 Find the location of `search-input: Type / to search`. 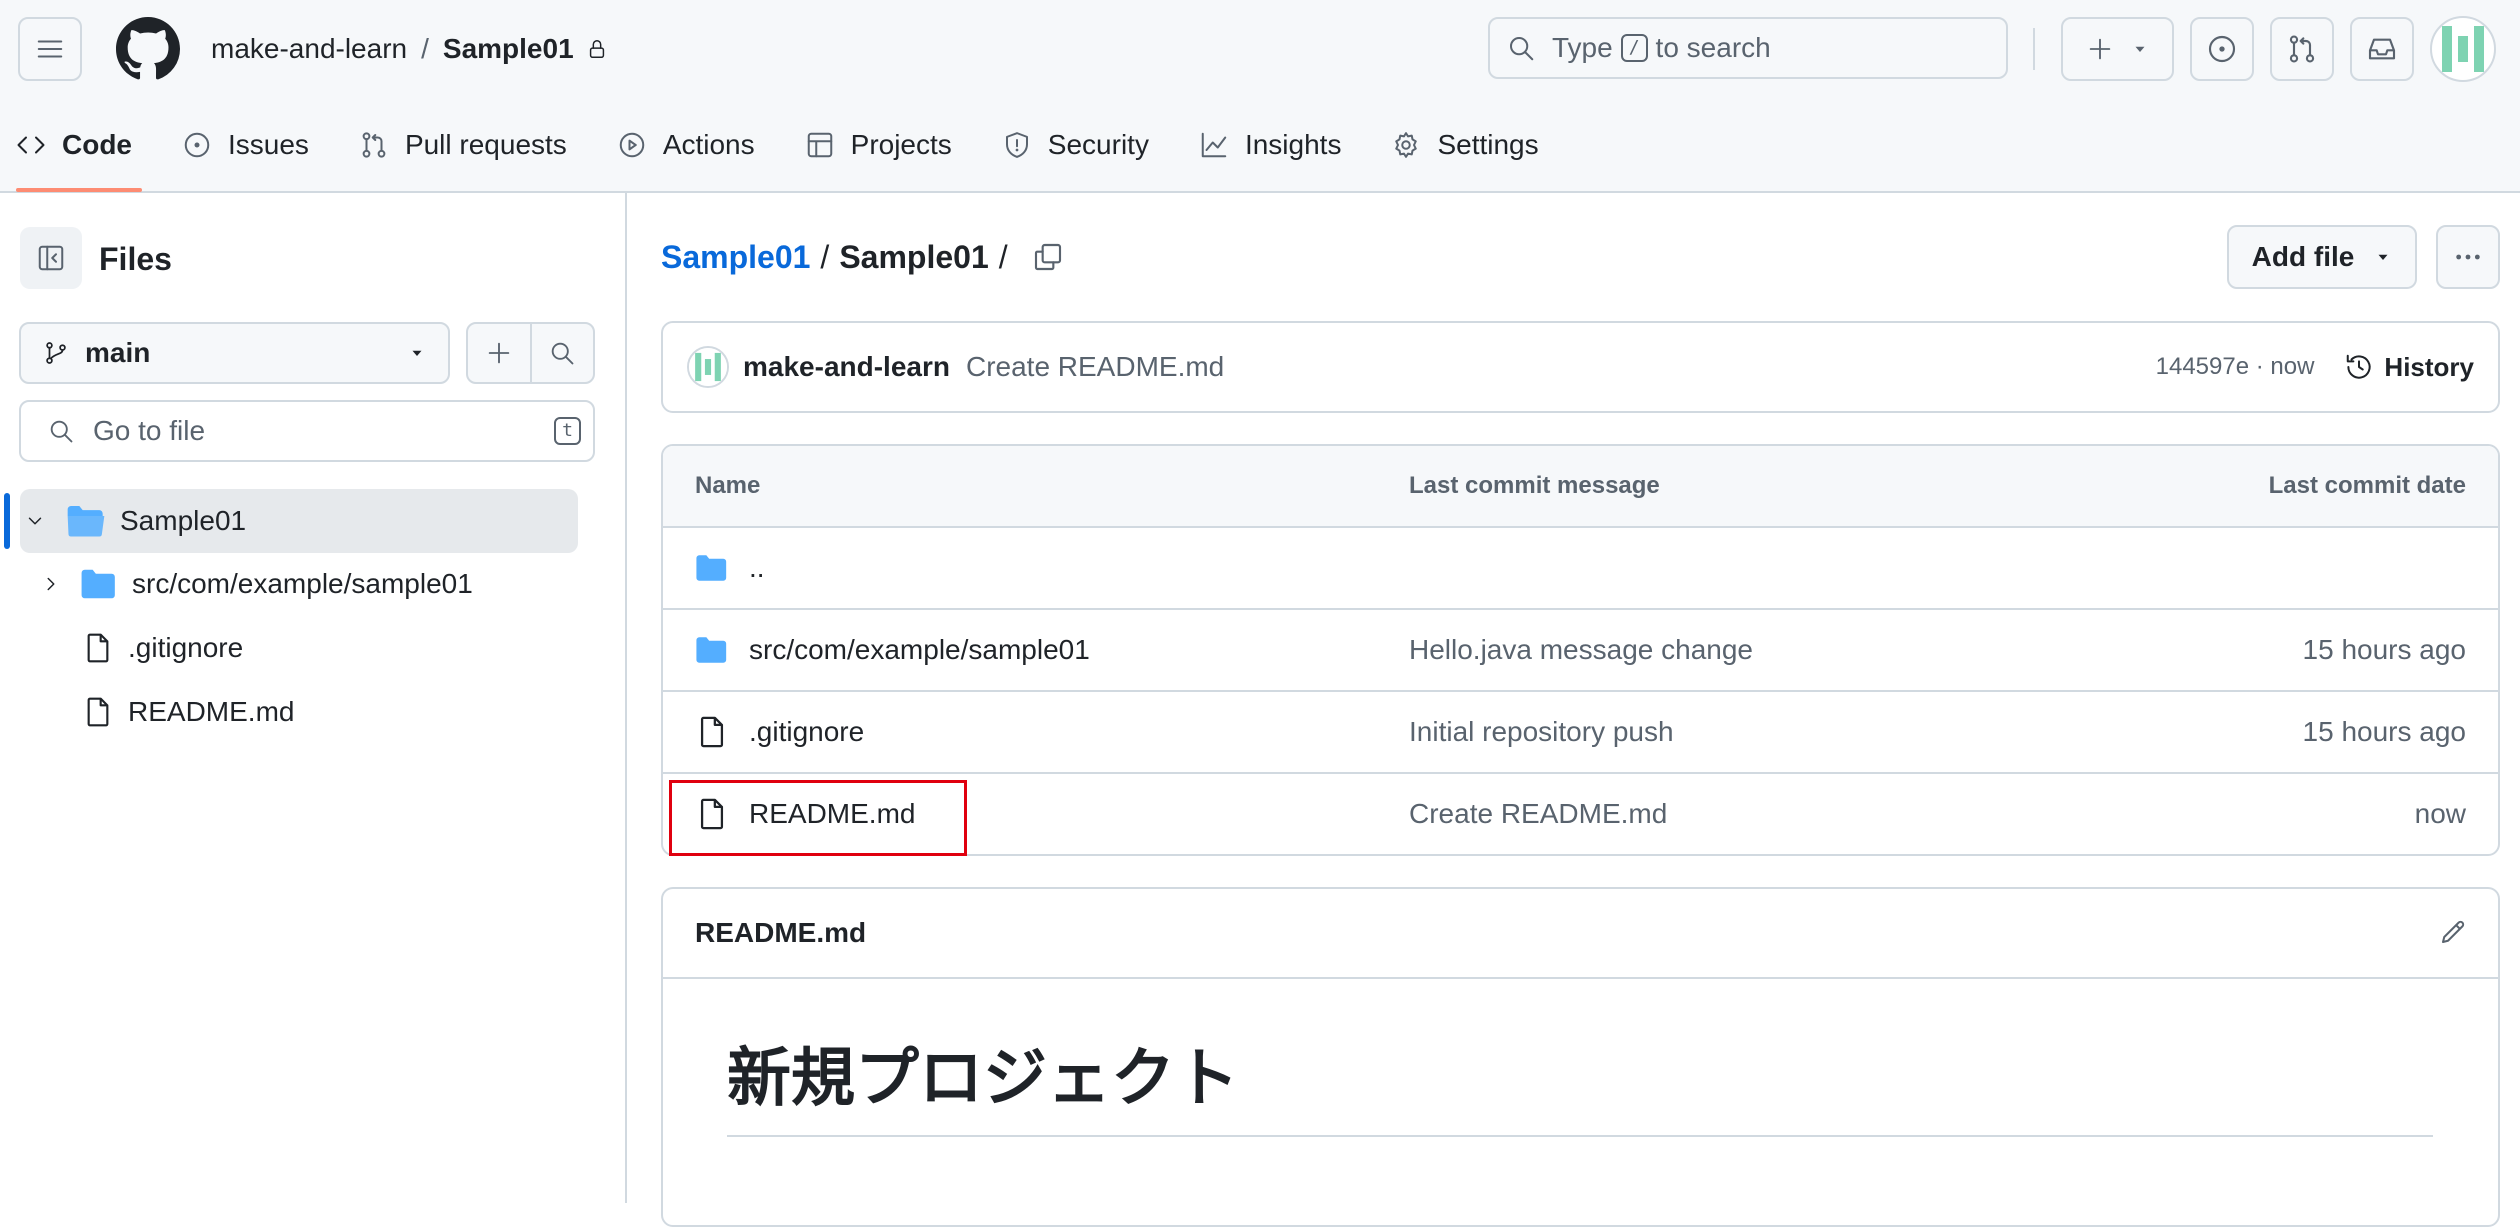

search-input: Type / to search is located at coordinates (1748, 48).